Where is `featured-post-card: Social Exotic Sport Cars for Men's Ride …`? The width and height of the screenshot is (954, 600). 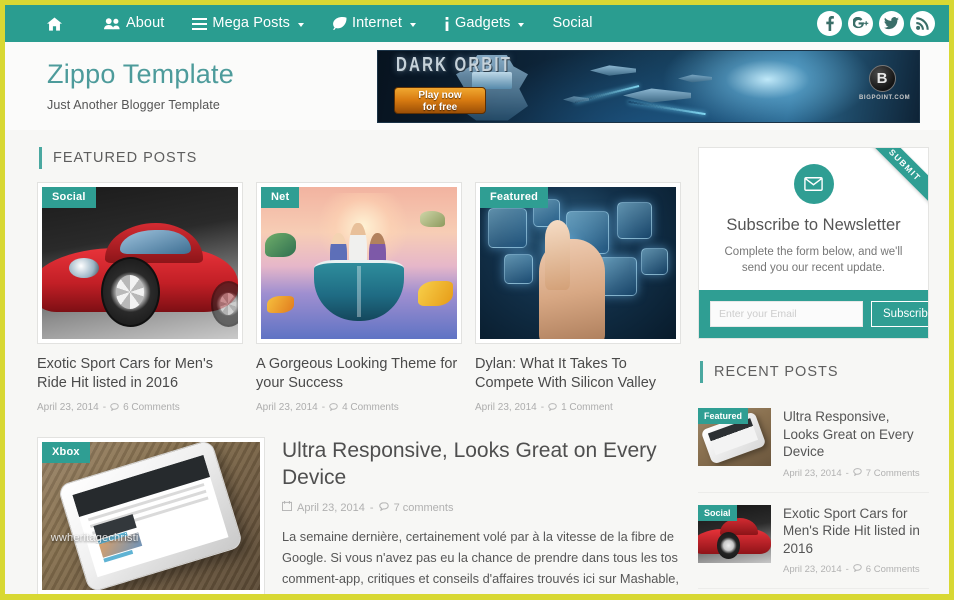
featured-post-card: Social Exotic Sport Cars for Men's Ride … is located at coordinates (140, 297).